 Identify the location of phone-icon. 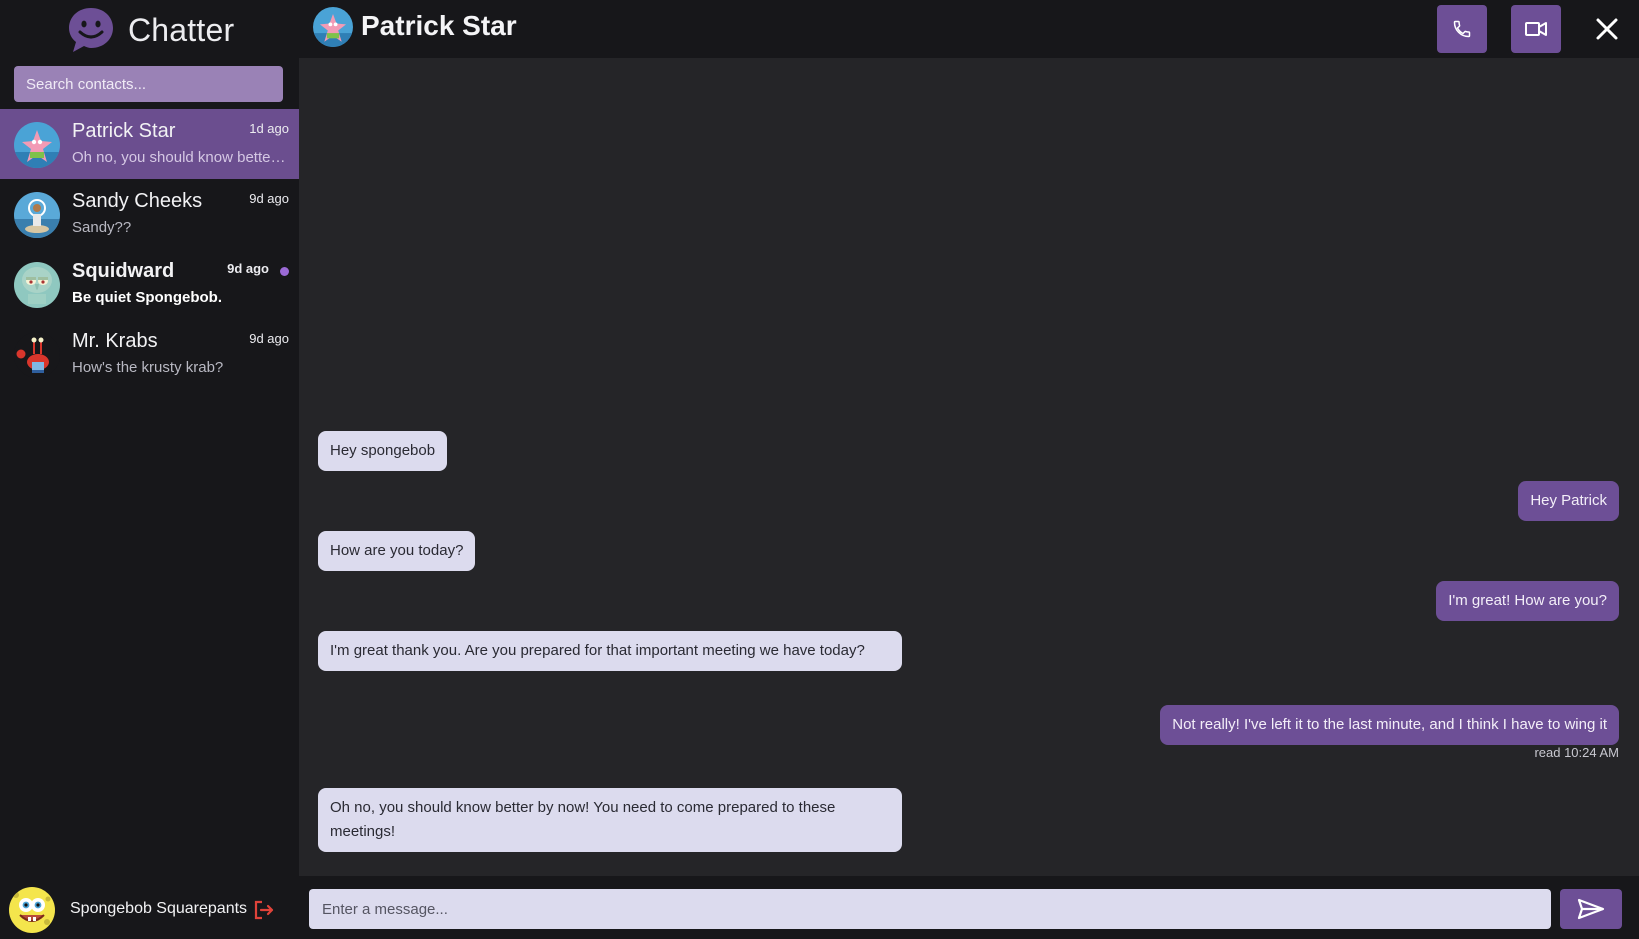
(1462, 29).